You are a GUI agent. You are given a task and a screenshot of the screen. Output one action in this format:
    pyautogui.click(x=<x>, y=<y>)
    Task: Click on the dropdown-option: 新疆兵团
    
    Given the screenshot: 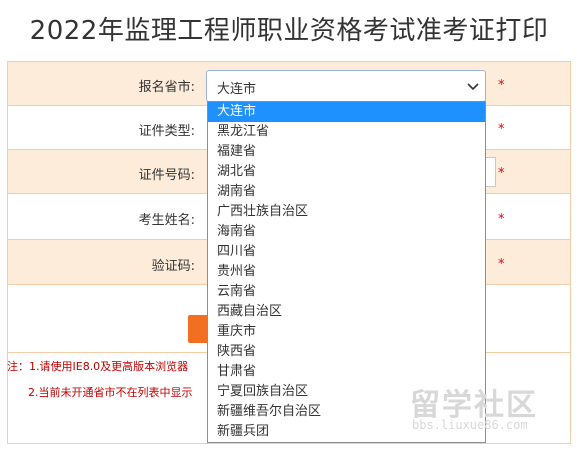 What is the action you would take?
    pyautogui.click(x=346, y=432)
    